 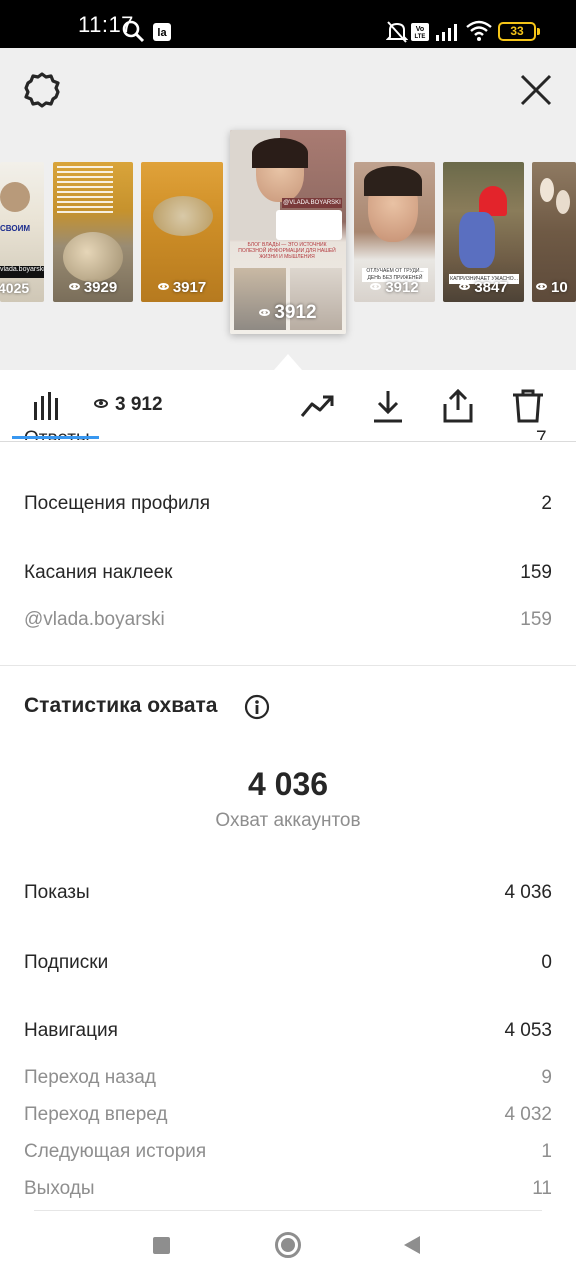 What do you see at coordinates (288, 963) in the screenshot?
I see `stat-row-follows: Подписки 0` at bounding box center [288, 963].